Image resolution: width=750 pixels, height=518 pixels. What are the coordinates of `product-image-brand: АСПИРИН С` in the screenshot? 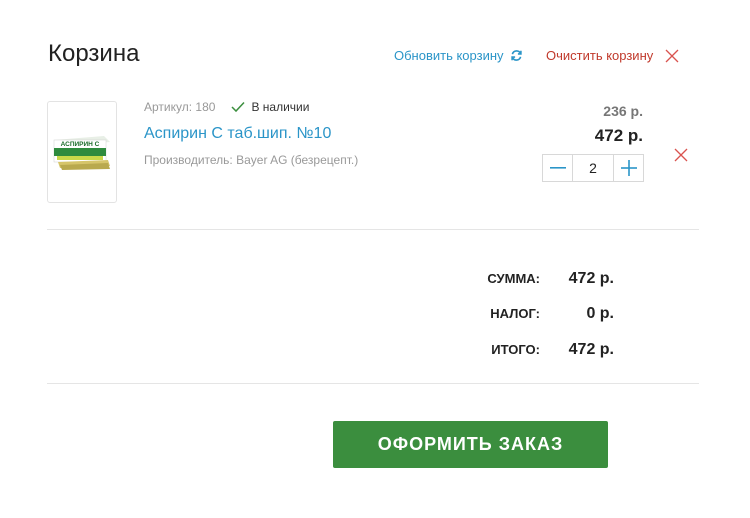 It's located at (80, 144).